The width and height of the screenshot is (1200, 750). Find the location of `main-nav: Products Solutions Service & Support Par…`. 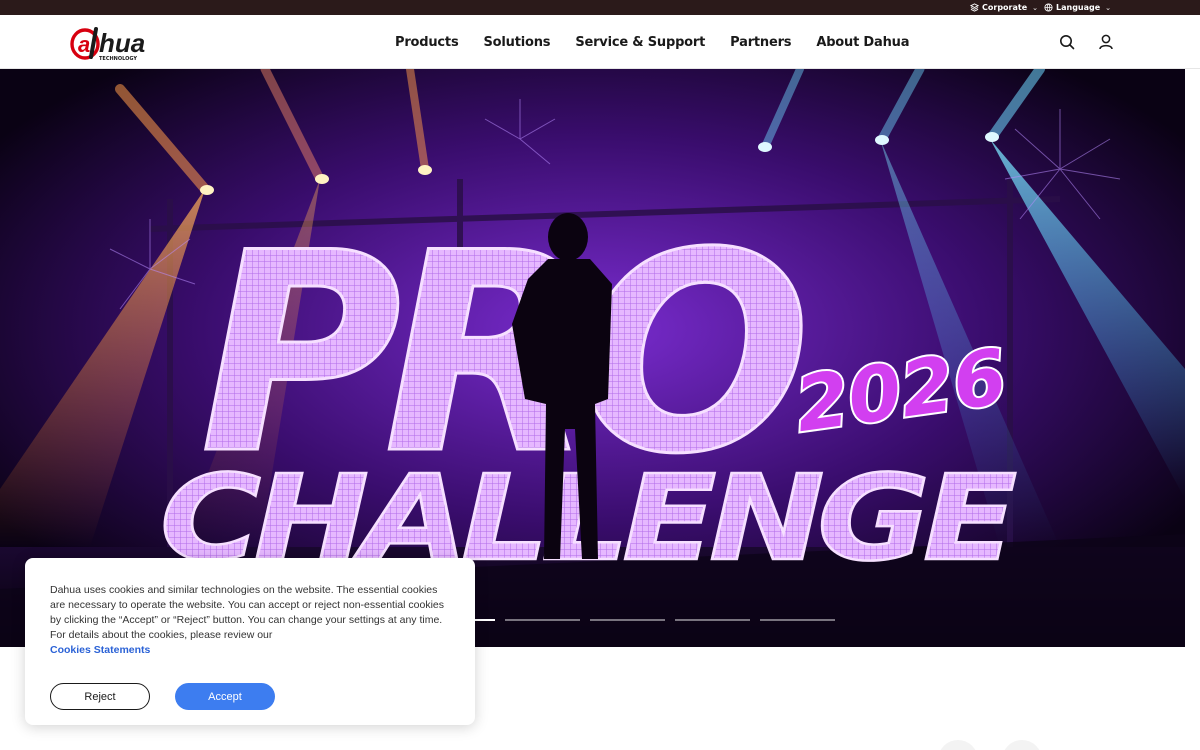

main-nav: Products Solutions Service & Support Par… is located at coordinates (664, 42).